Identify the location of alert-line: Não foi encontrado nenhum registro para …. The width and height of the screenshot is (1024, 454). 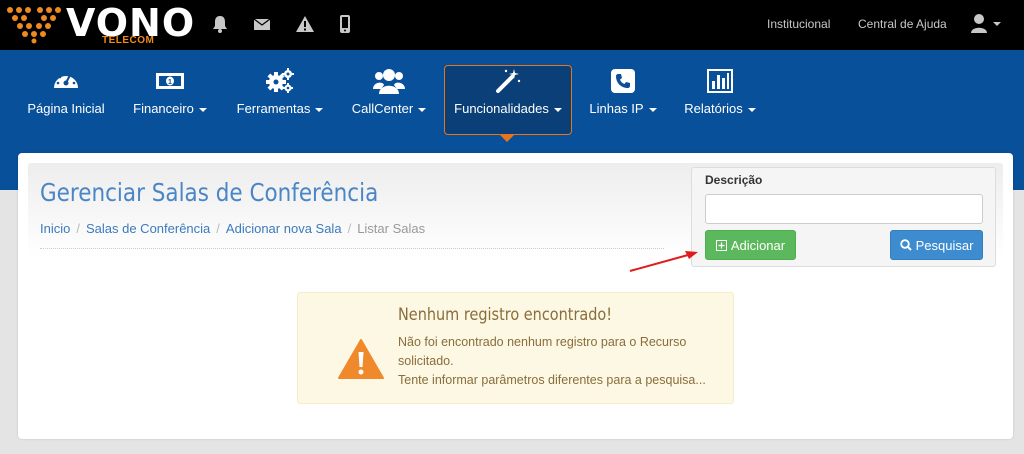
(542, 342).